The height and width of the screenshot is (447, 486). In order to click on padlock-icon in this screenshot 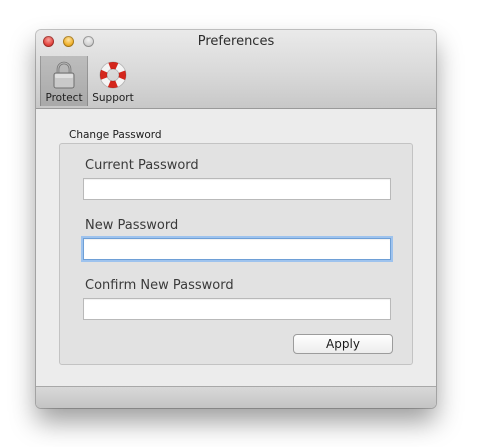, I will do `click(64, 76)`.